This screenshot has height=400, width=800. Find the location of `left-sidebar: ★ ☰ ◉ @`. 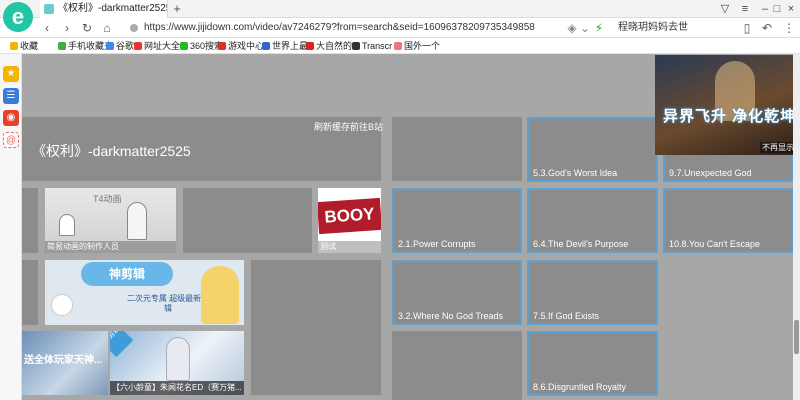

left-sidebar: ★ ☰ ◉ @ is located at coordinates (11, 227).